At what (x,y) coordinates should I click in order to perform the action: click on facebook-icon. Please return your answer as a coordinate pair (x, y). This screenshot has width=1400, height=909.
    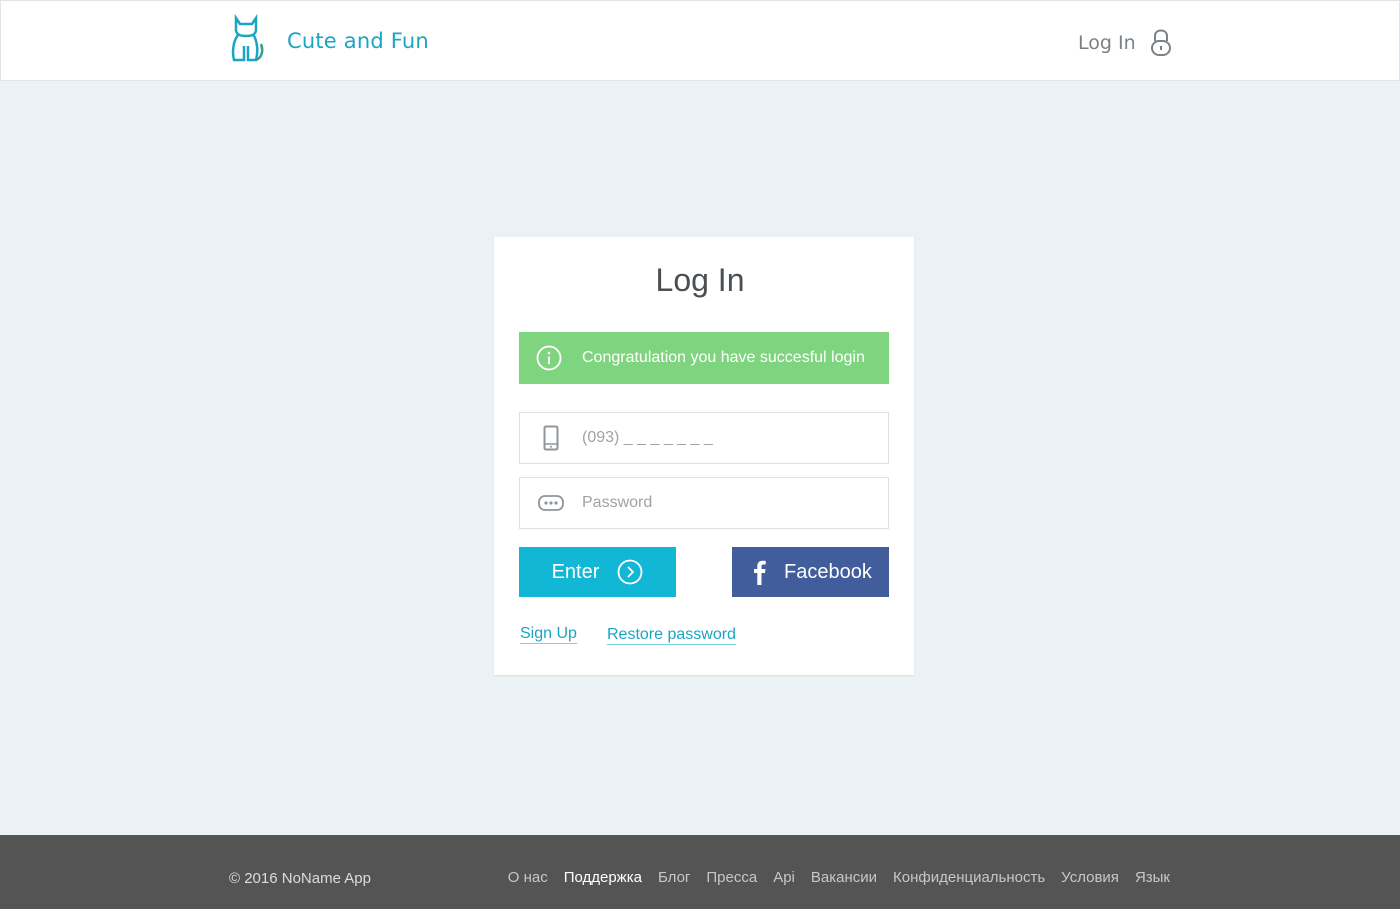
    Looking at the image, I should click on (760, 572).